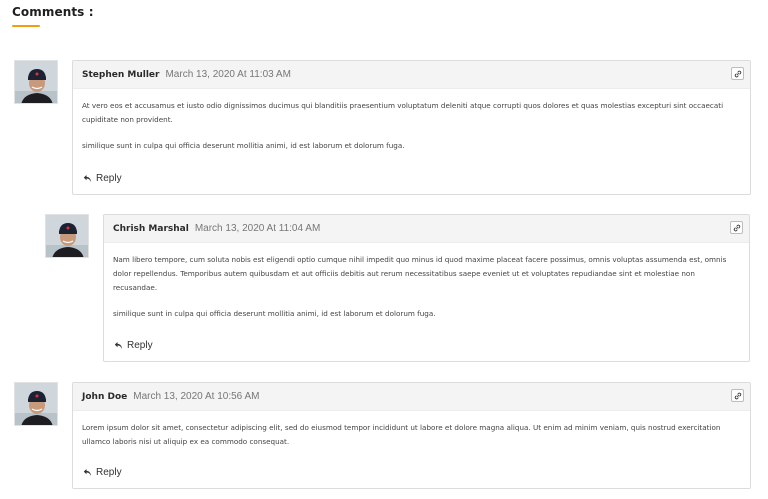  I want to click on comment-header: John Doe March 13, 2020 At 10:56 AM, so click(411, 397).